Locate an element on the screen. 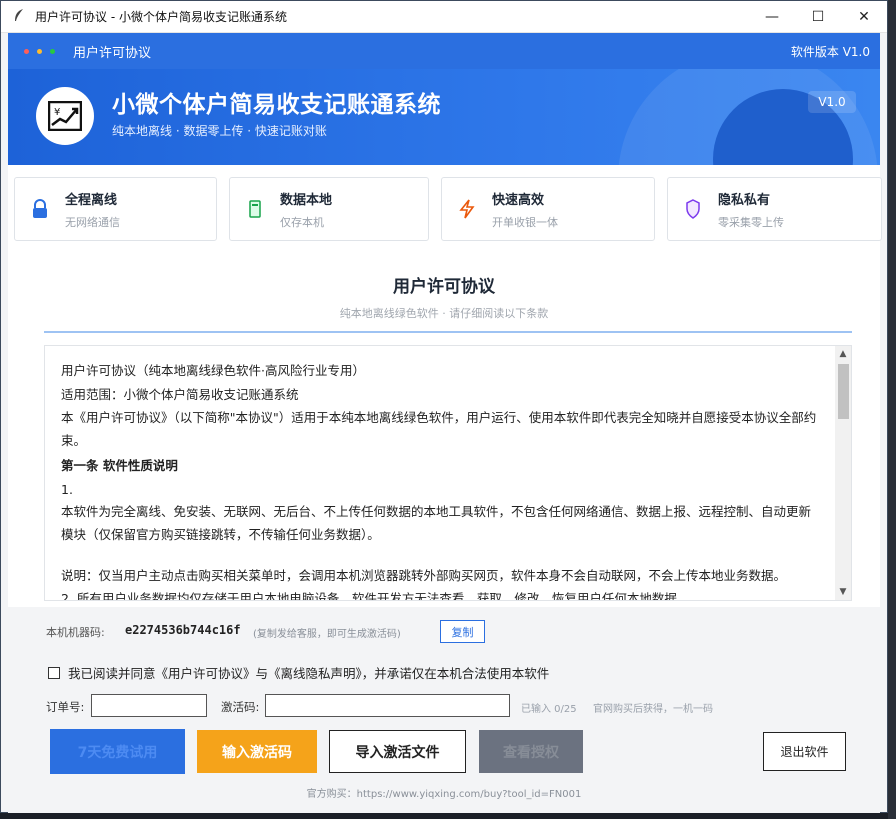 This screenshot has width=896, height=819. desktop-background is located at coordinates (892, 409).